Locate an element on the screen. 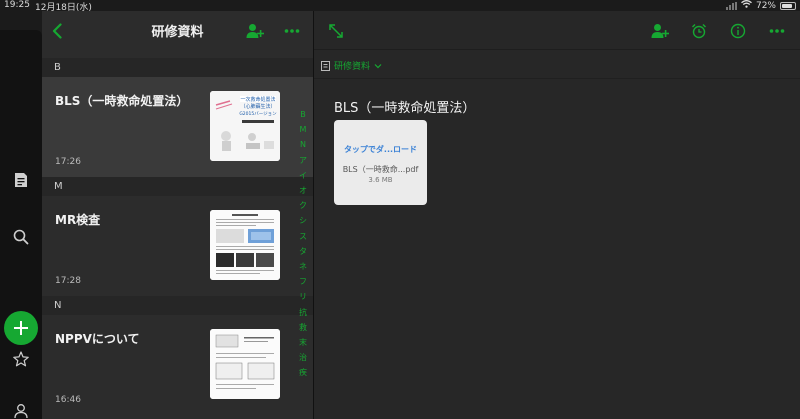 The height and width of the screenshot is (419, 800). alphabet-index: BMNアイオクシスタネフリ抗救末治疾 is located at coordinates (303, 244).